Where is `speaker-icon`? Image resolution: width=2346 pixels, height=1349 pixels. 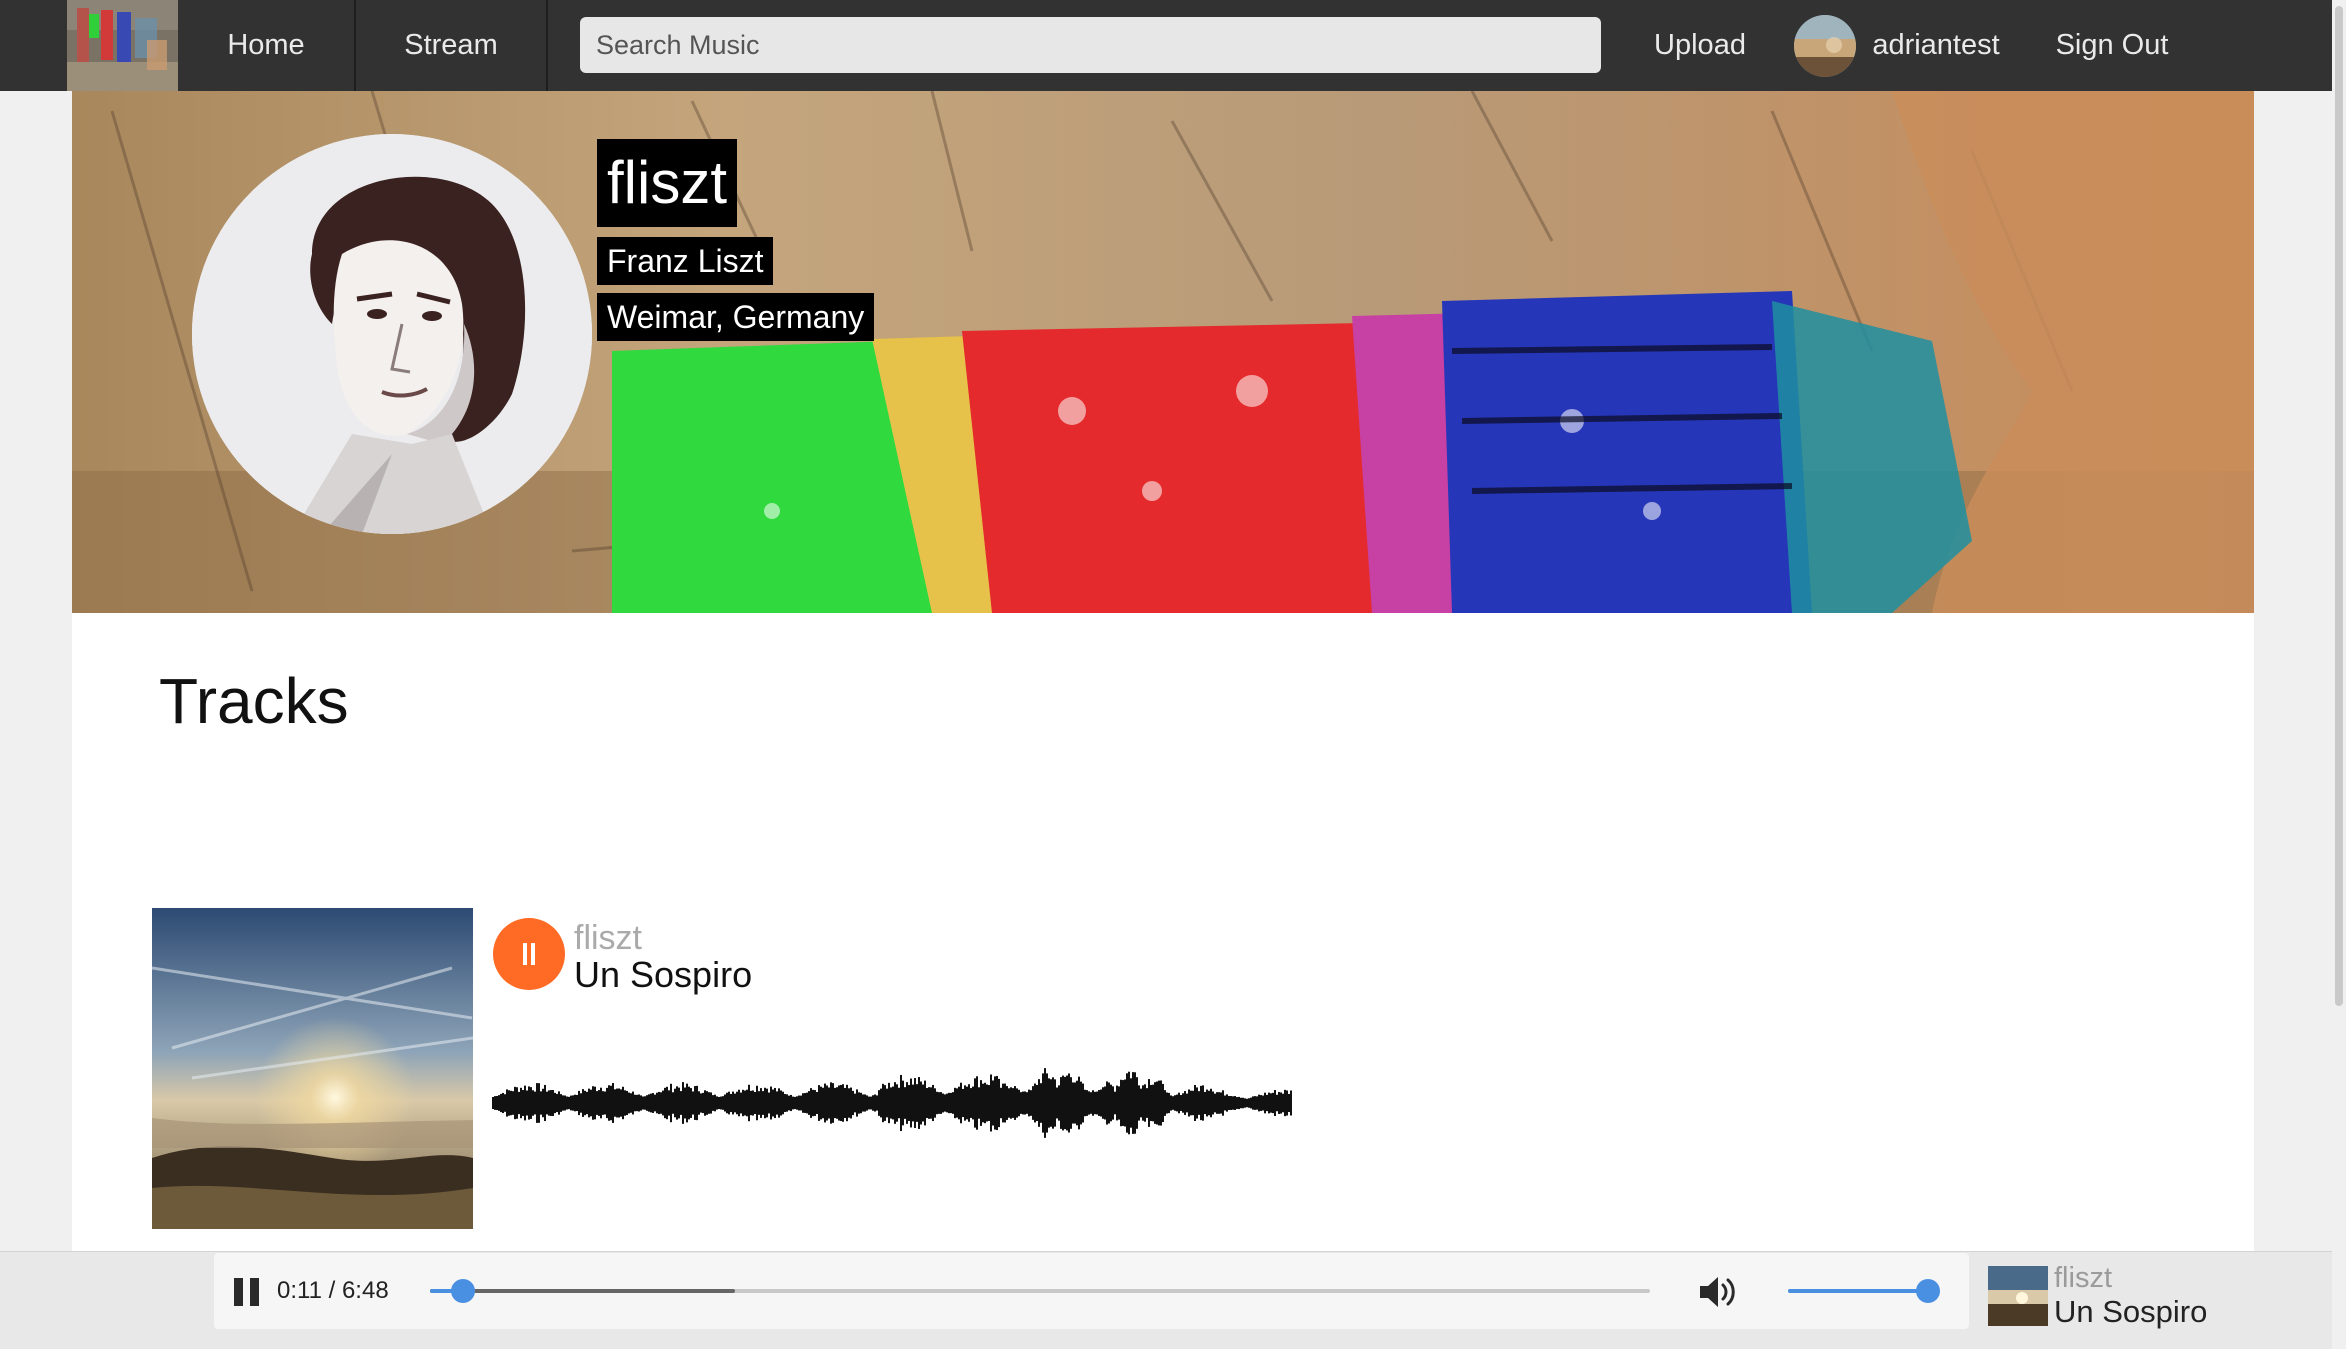
speaker-icon is located at coordinates (1719, 1292).